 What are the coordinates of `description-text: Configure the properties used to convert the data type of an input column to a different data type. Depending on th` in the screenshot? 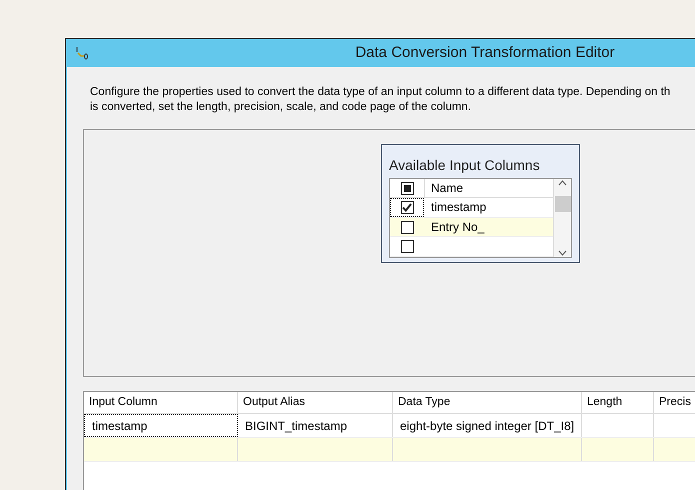 It's located at (381, 92).